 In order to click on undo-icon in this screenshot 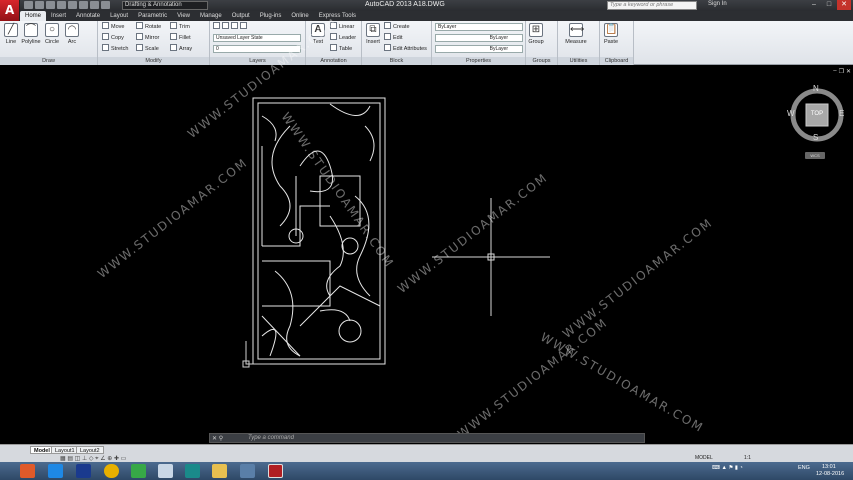, I will do `click(94, 5)`.